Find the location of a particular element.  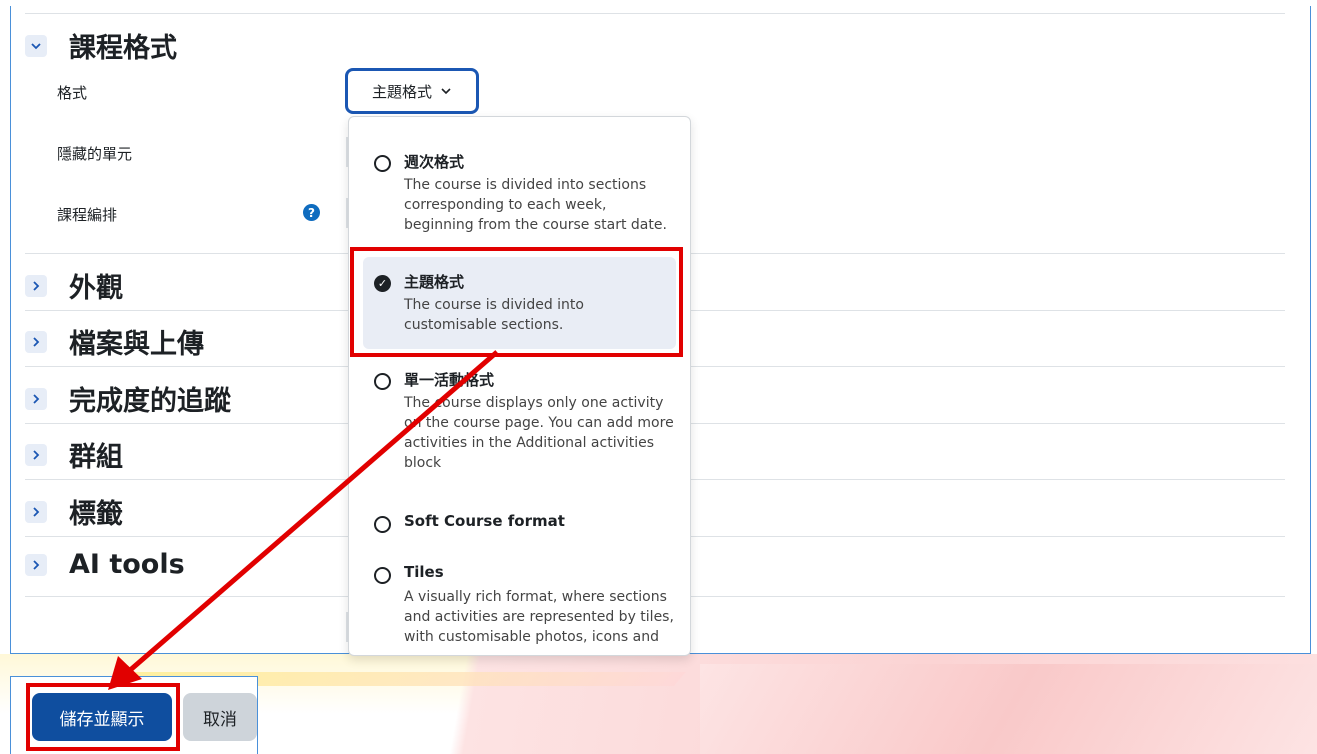

divider is located at coordinates (655, 13).